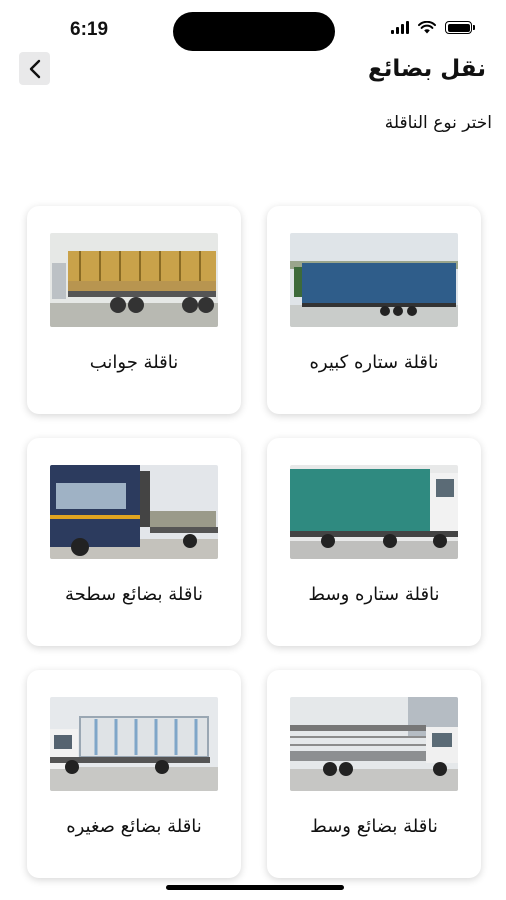 This screenshot has width=506, height=900. Describe the element at coordinates (400, 27) in the screenshot. I see `cellular-signal-icon` at that location.